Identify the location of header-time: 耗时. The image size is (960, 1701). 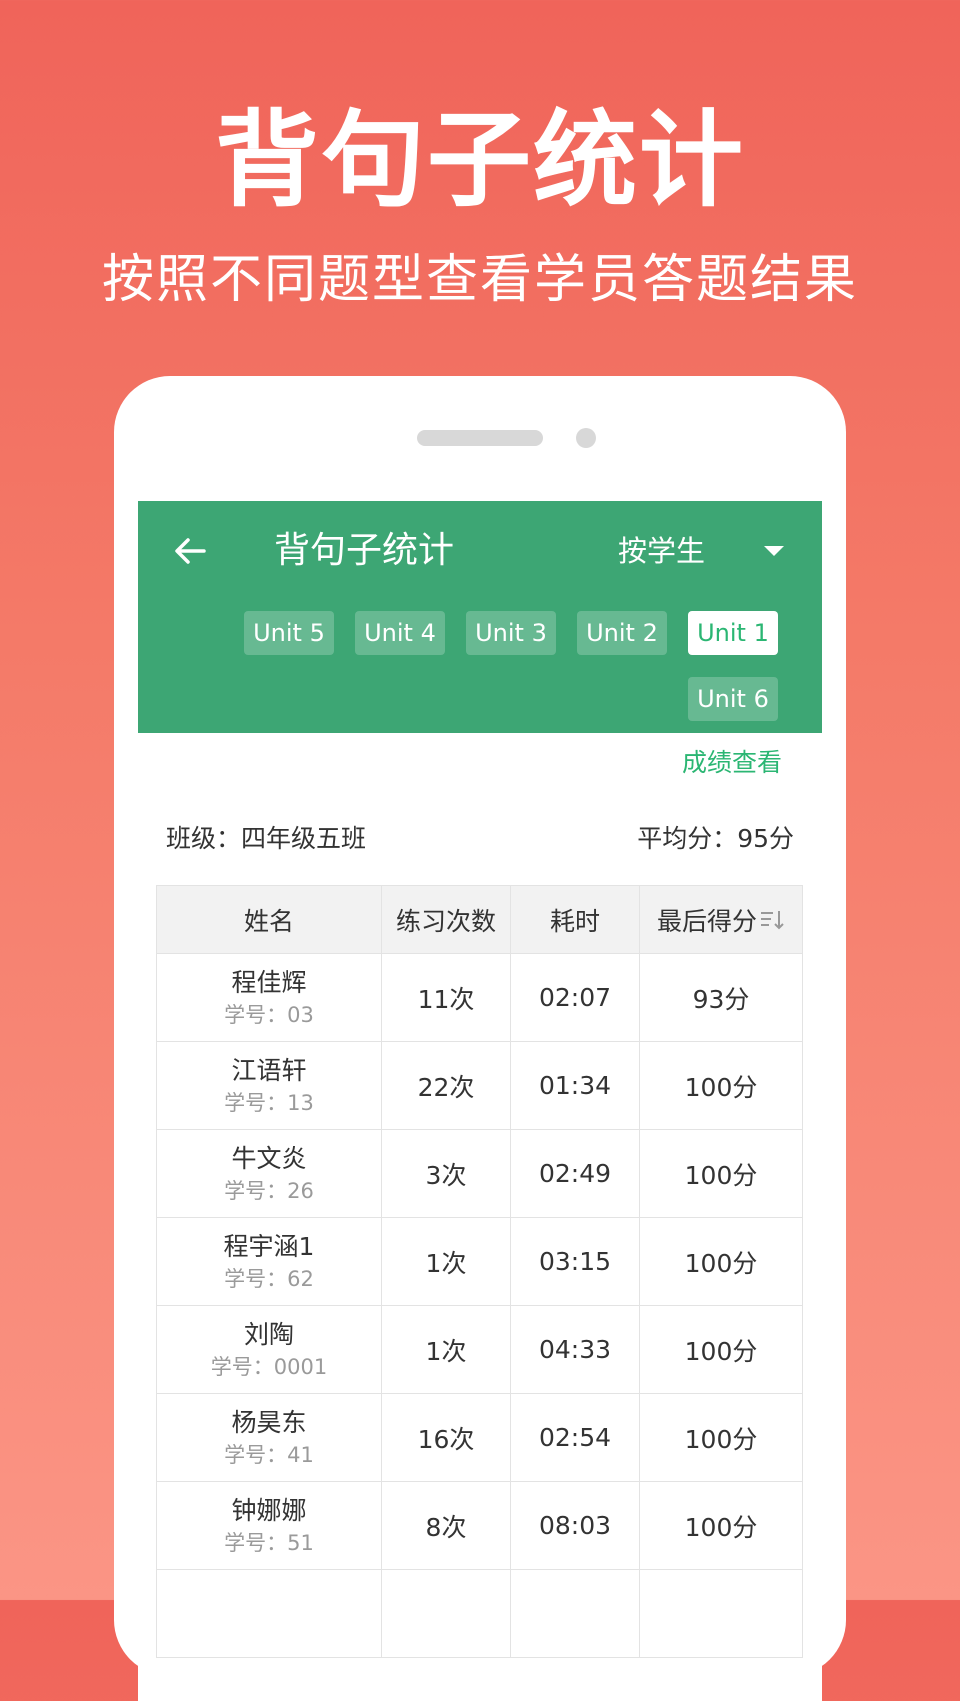
(575, 920).